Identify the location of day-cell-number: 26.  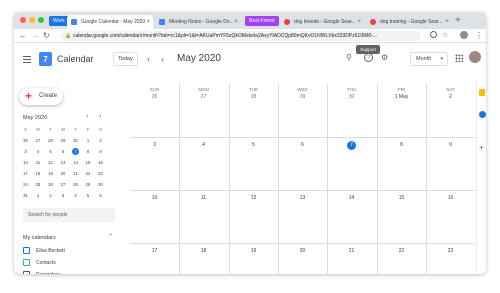
(154, 97).